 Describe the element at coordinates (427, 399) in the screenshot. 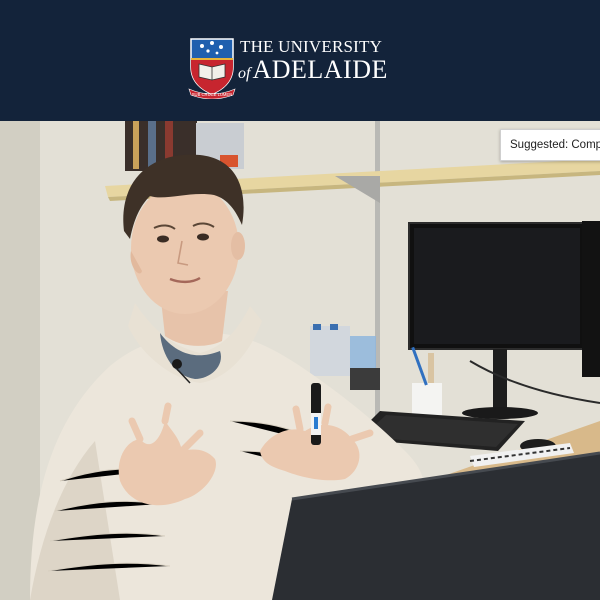

I see `pen-cup` at that location.